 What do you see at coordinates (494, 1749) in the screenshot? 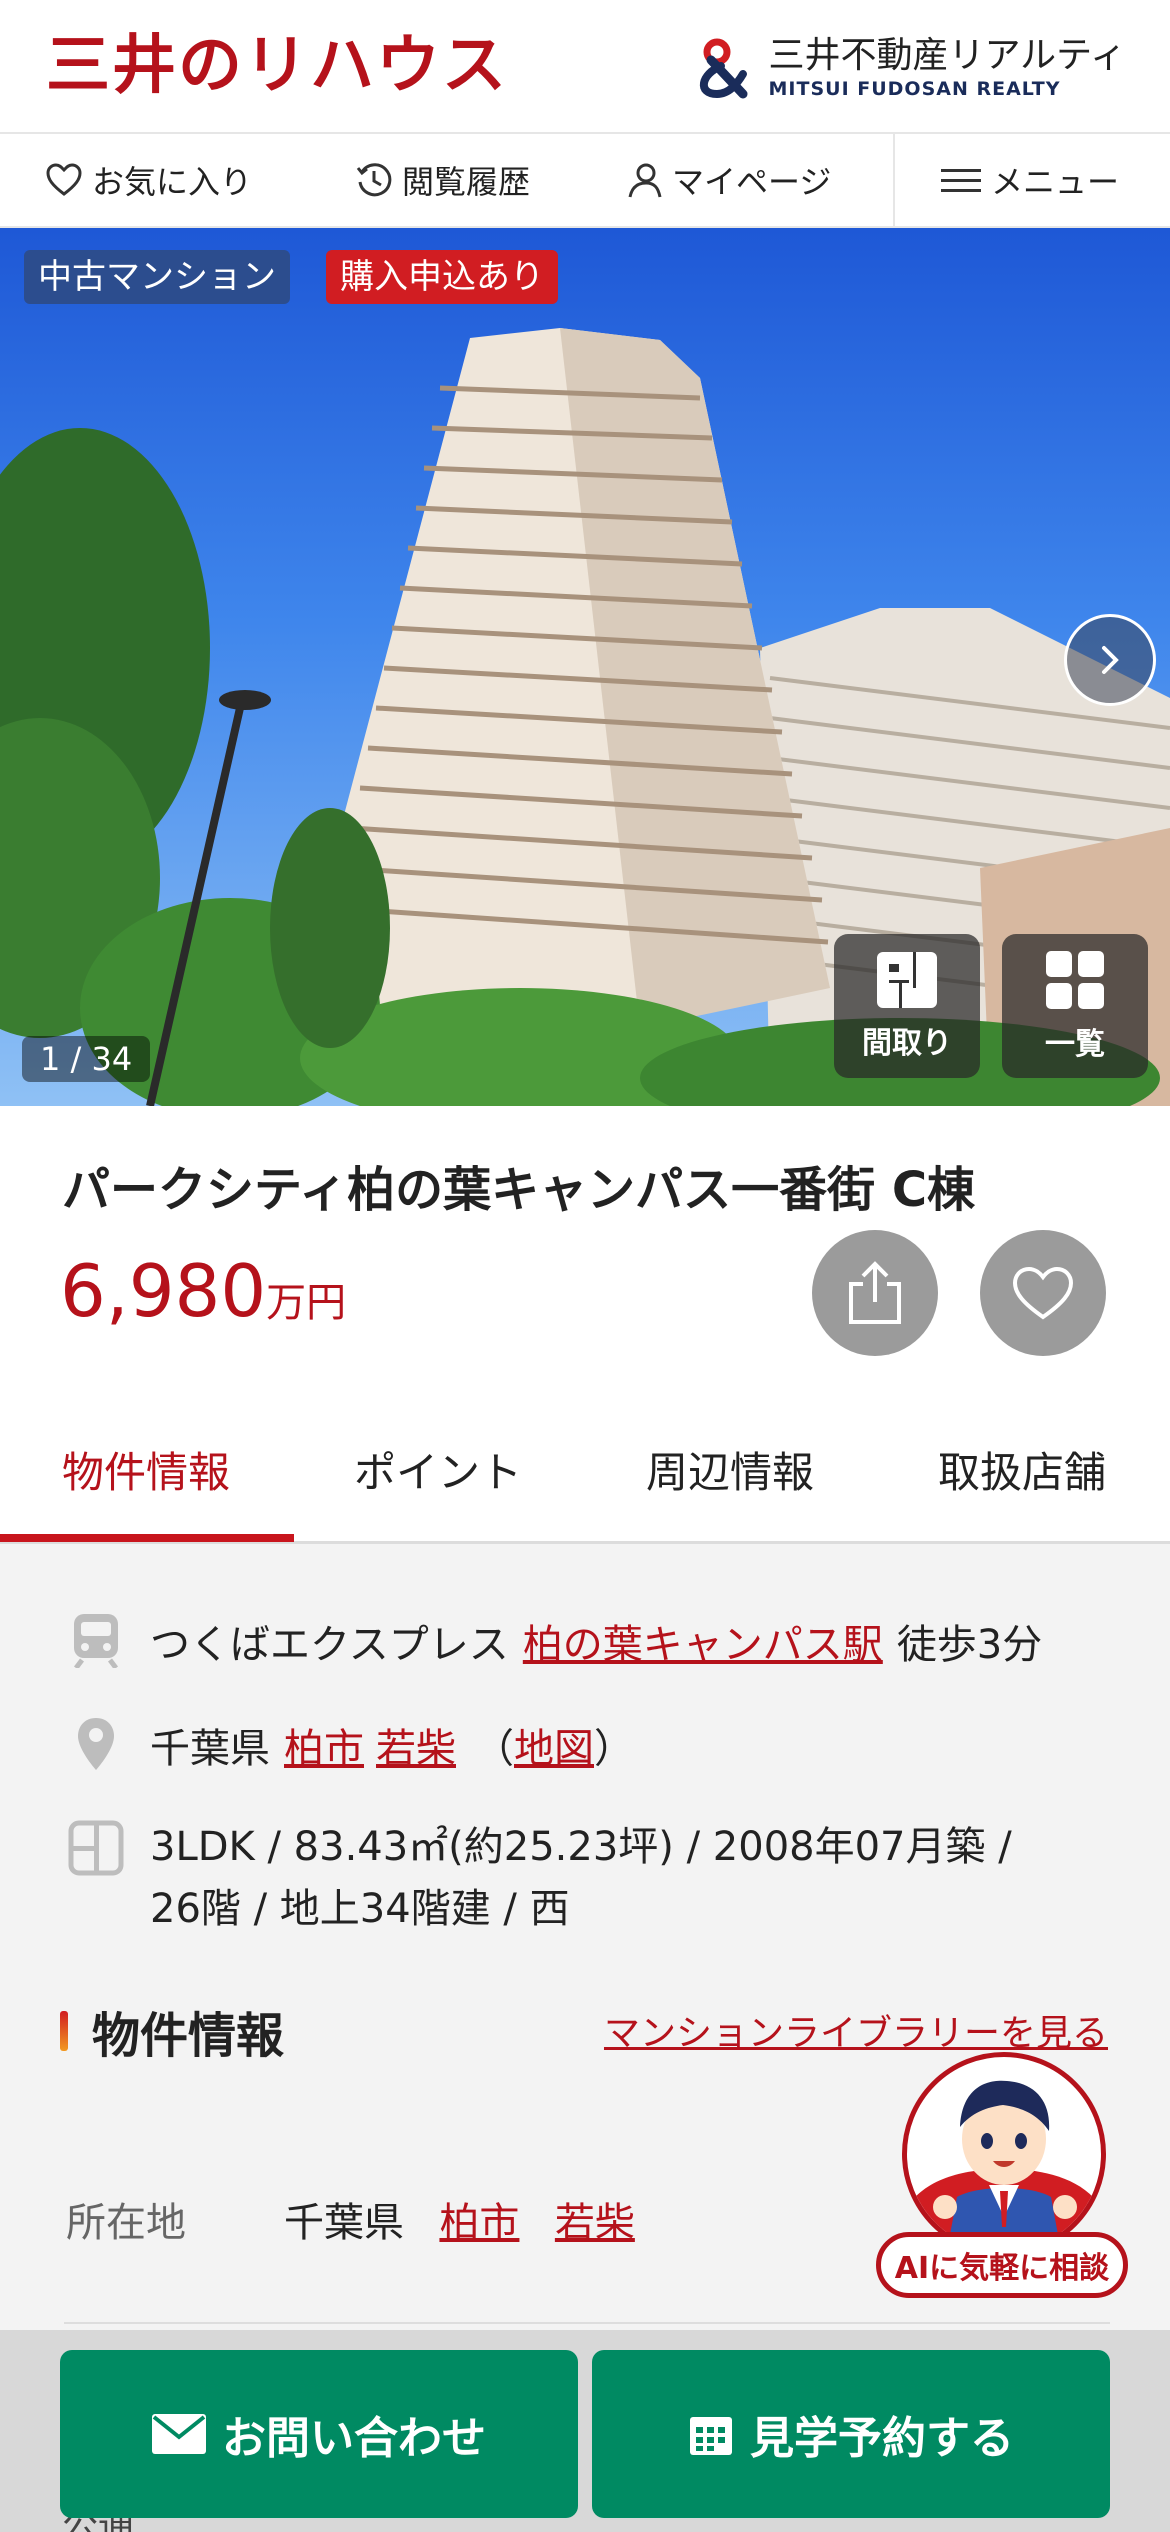
I see `map-paren-open: （` at bounding box center [494, 1749].